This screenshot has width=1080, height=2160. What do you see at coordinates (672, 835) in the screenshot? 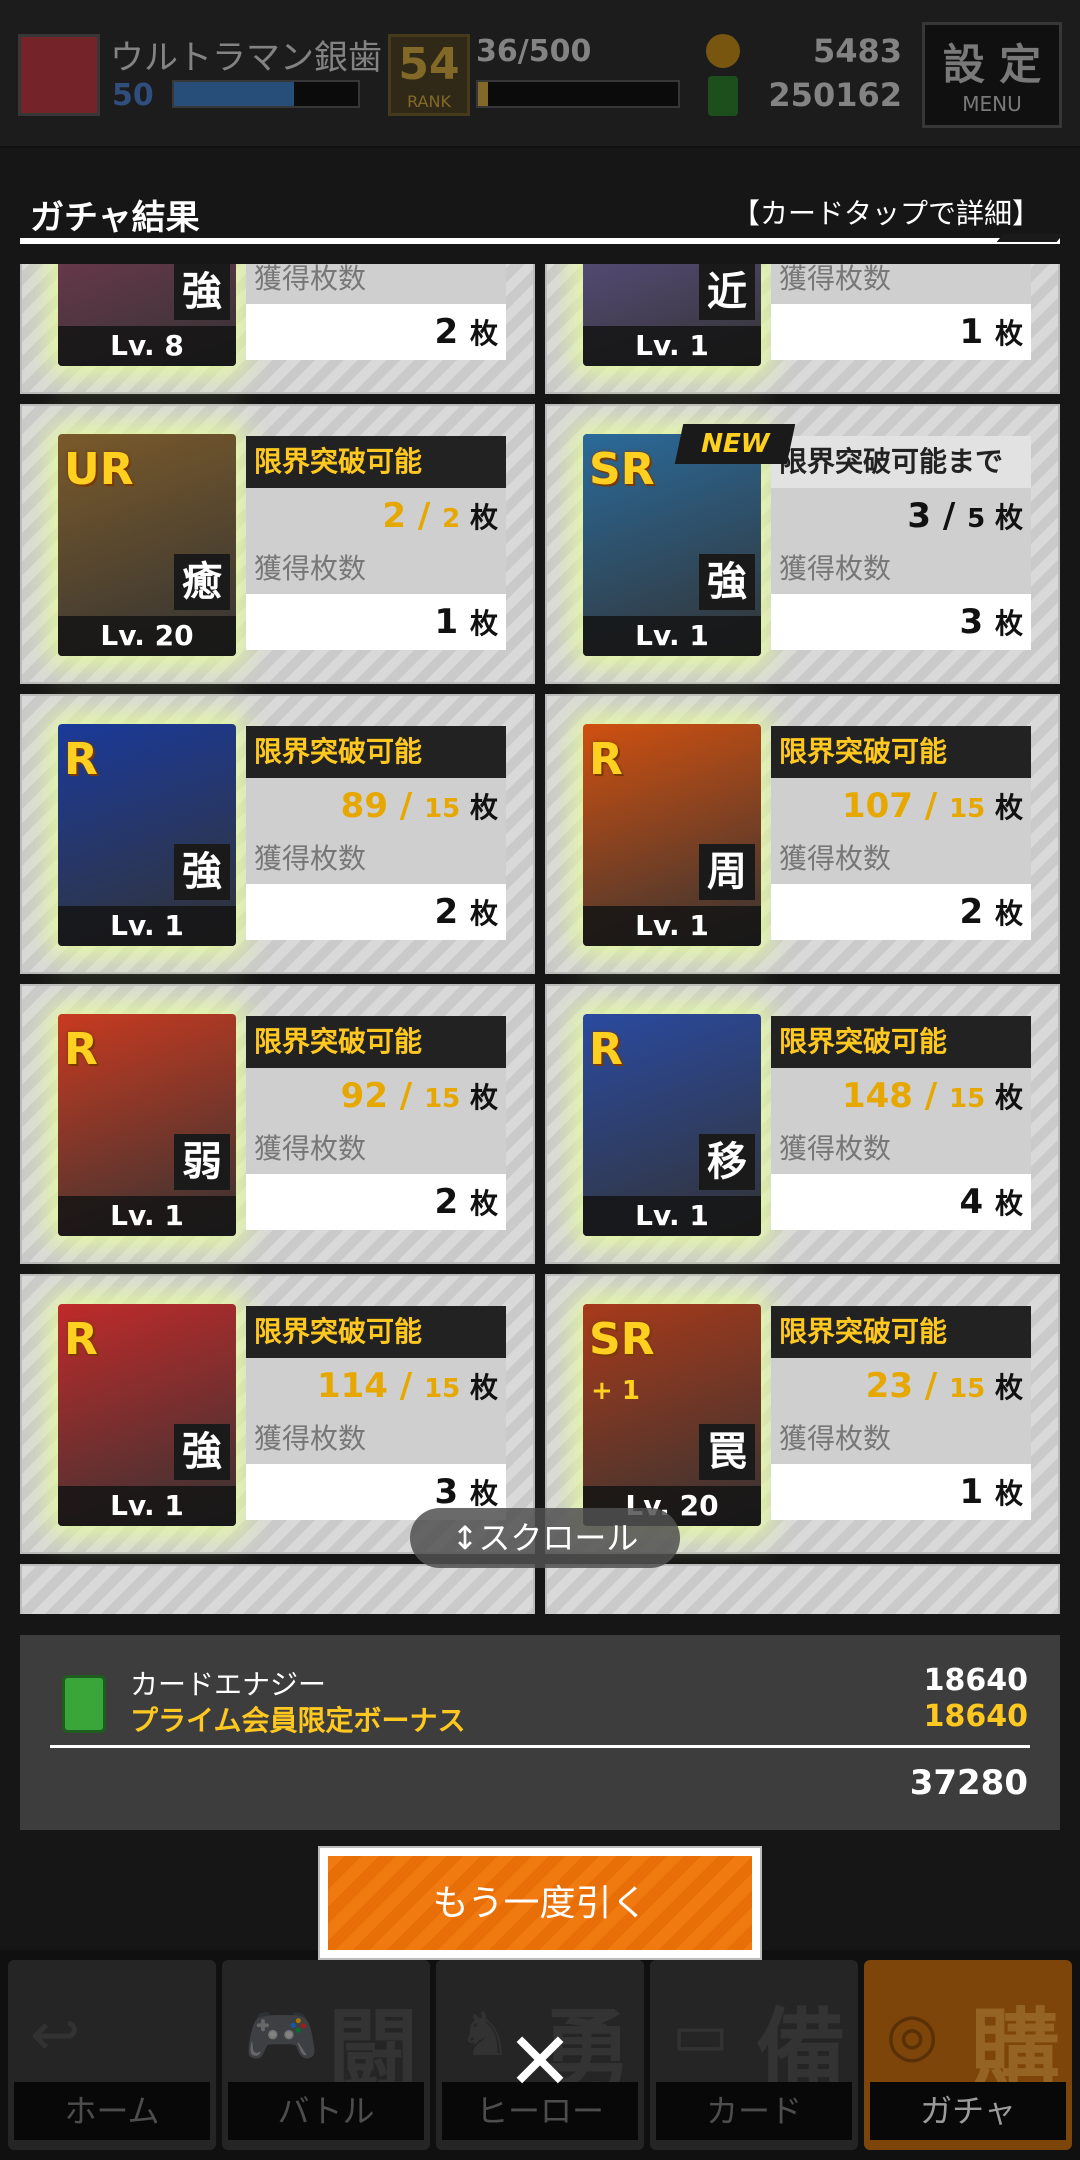
I see `card-thumbnail: R 周 Lv. 1` at bounding box center [672, 835].